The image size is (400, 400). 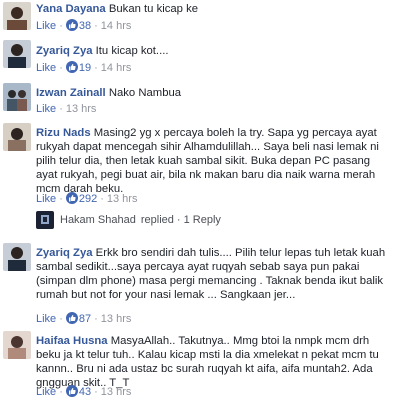 I want to click on reply-action: replied, so click(x=157, y=220).